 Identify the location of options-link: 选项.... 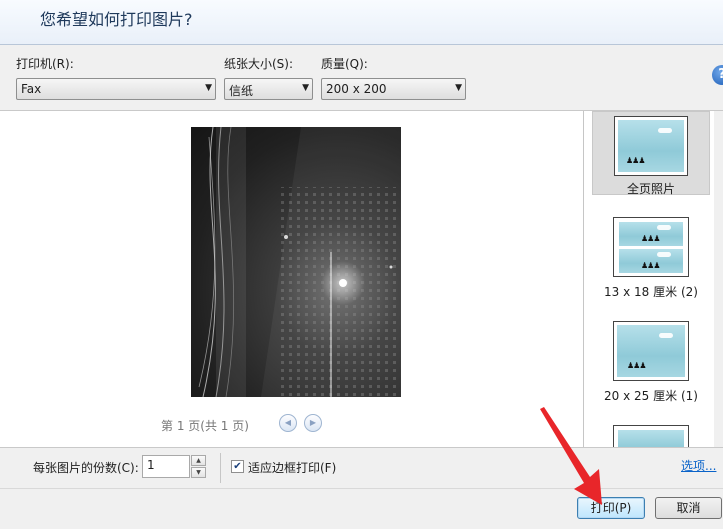
(698, 465).